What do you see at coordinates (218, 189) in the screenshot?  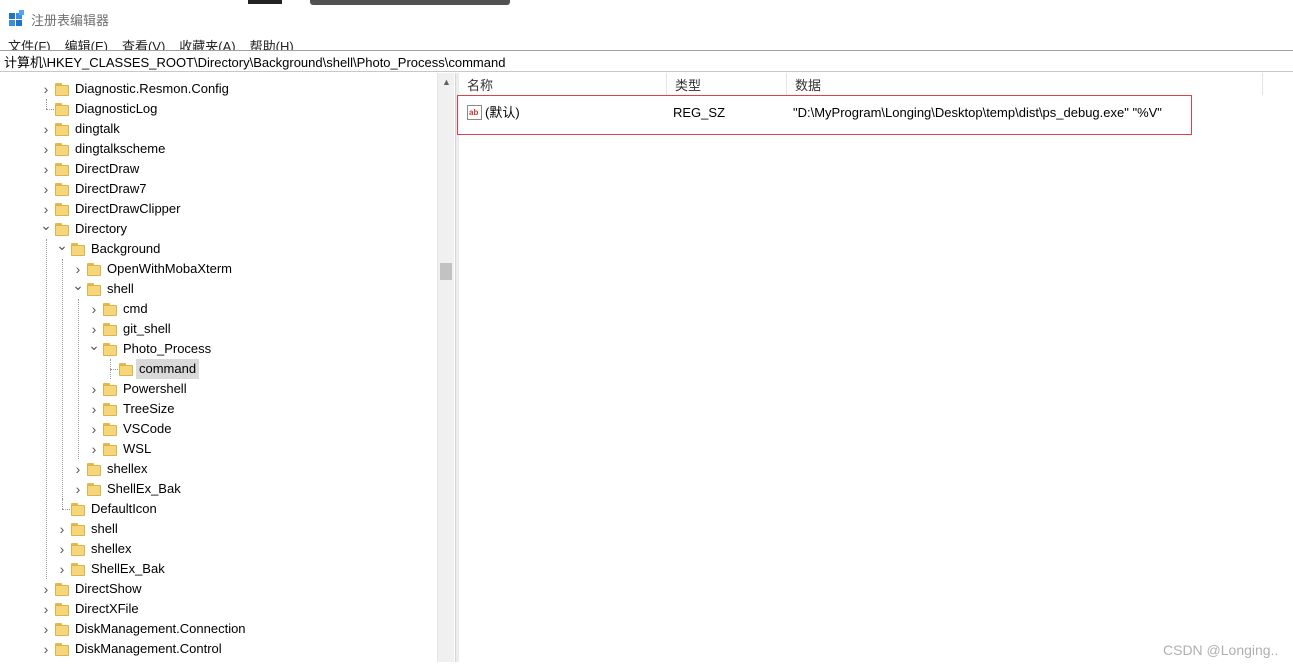 I see `tree-node: › DirectDraw7` at bounding box center [218, 189].